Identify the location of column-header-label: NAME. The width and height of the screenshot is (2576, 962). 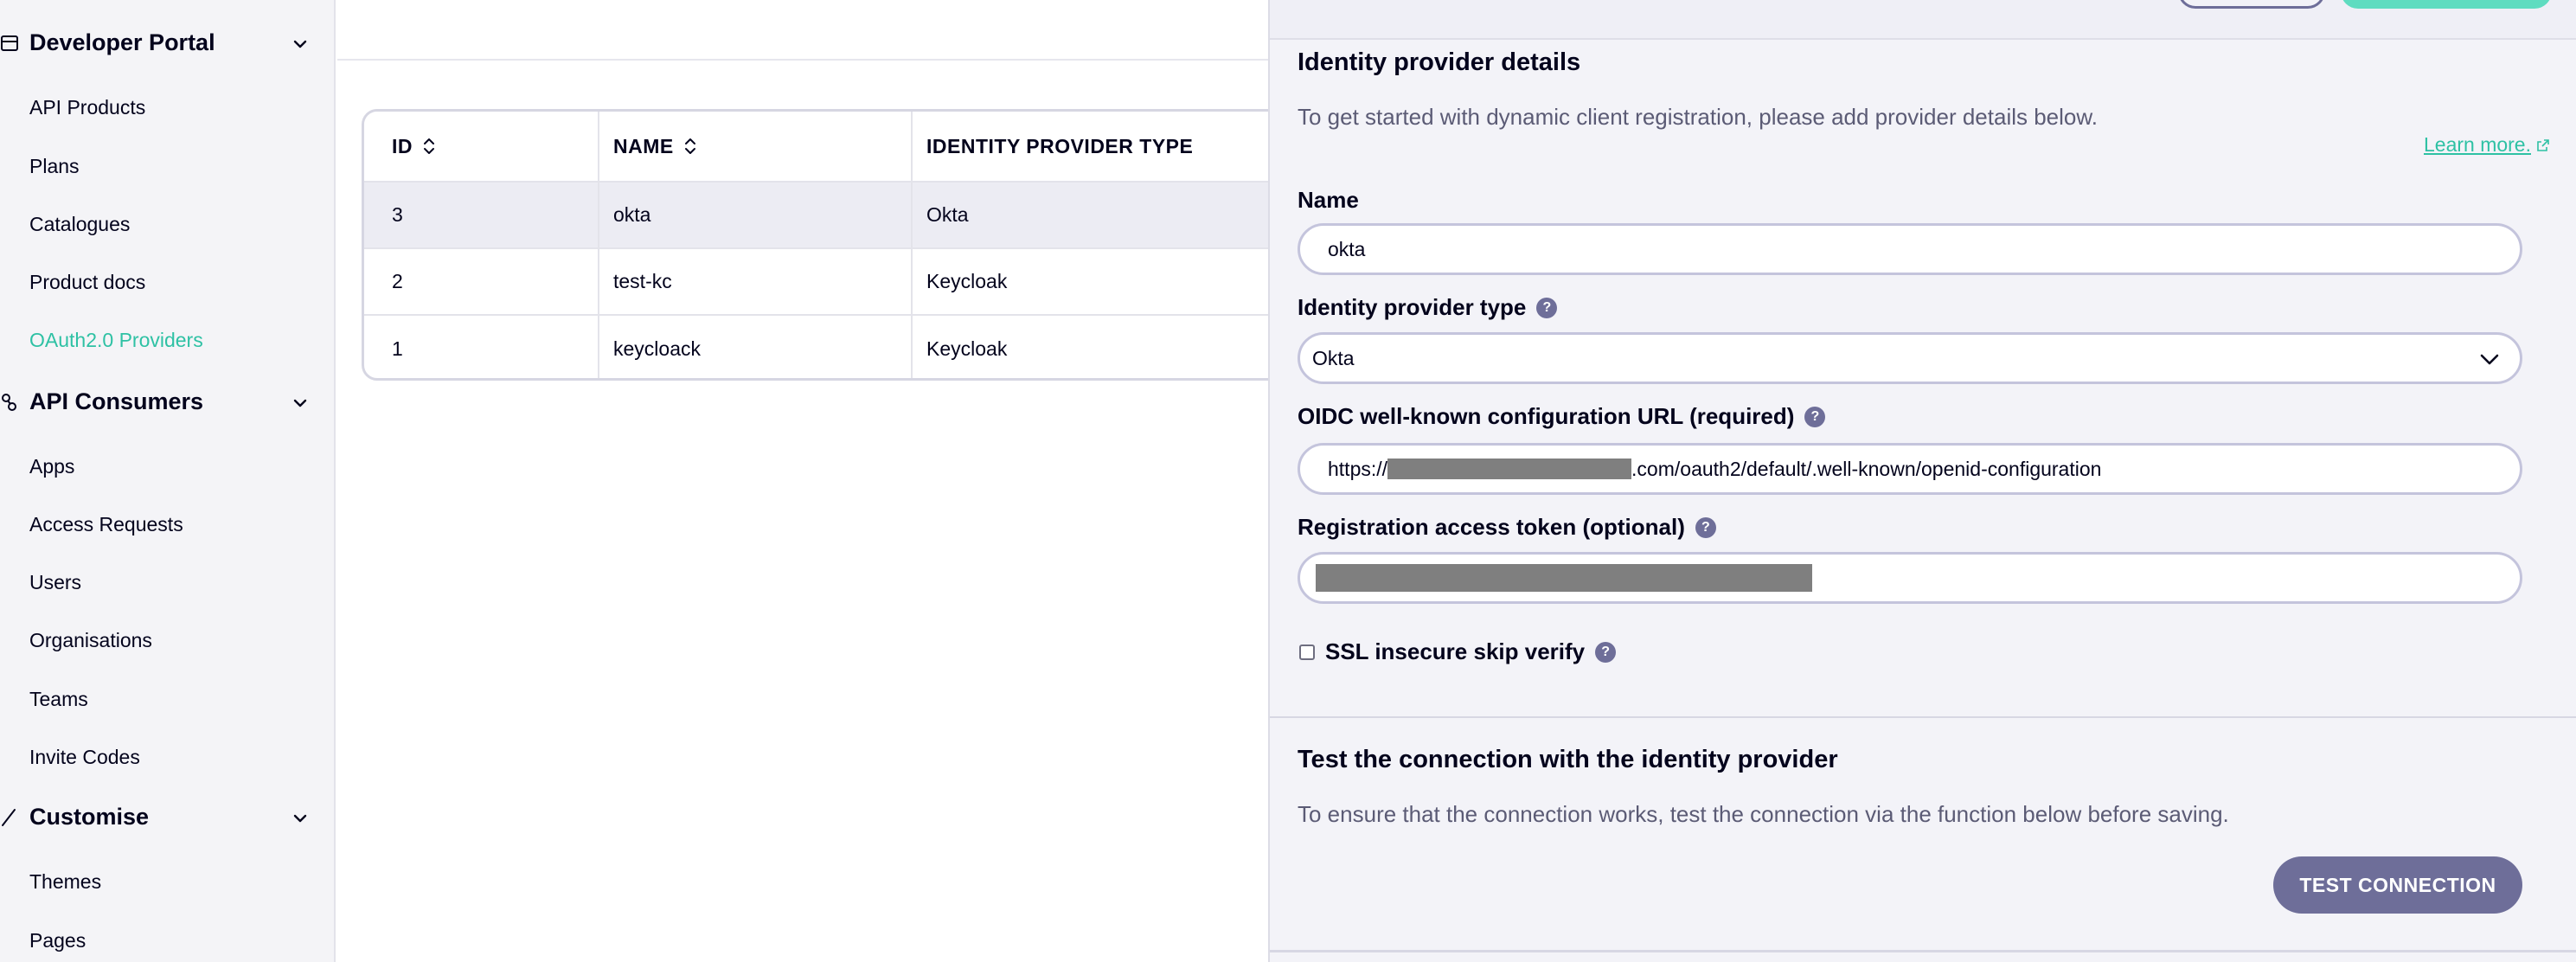
(643, 145).